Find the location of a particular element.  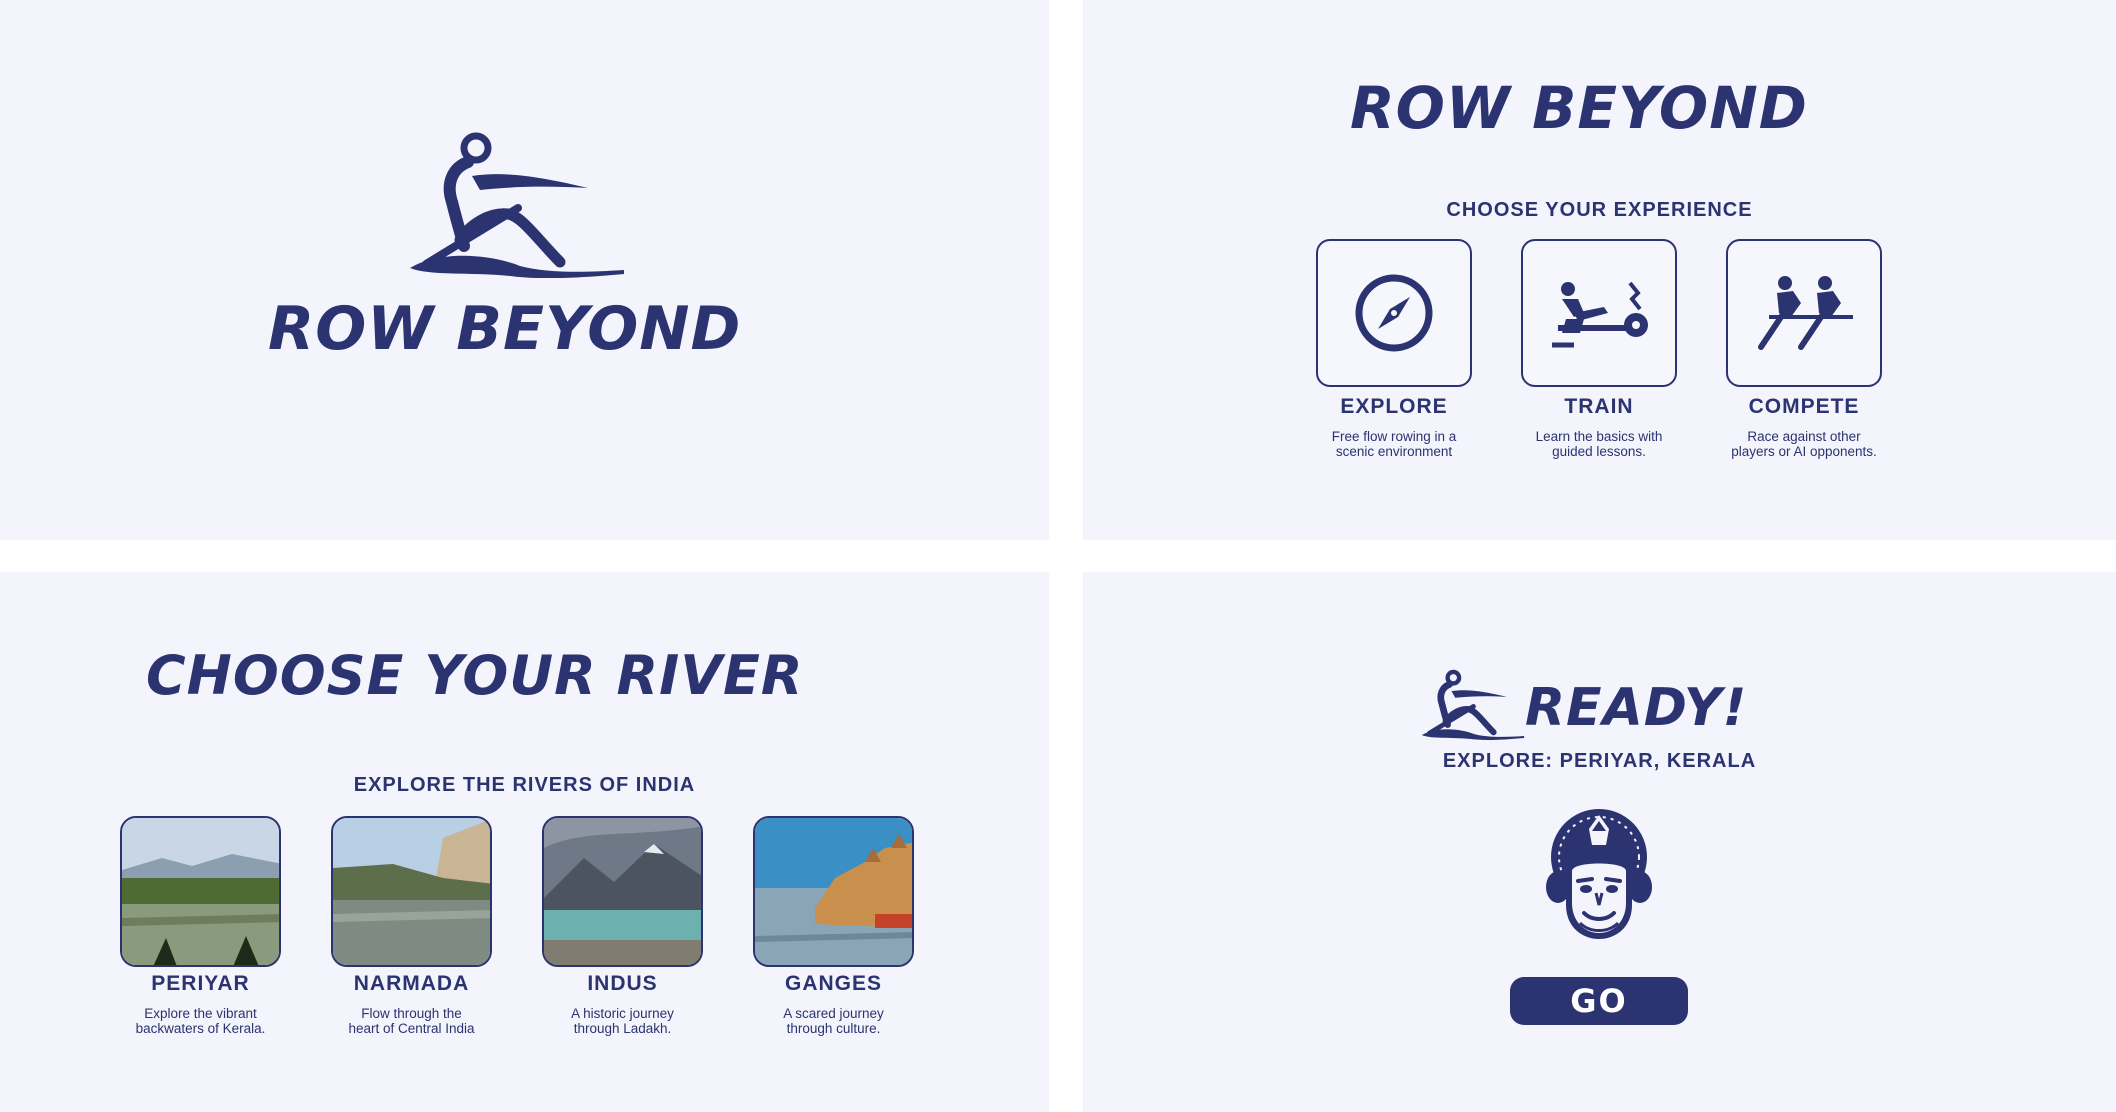

periyar-photo is located at coordinates (200, 891).